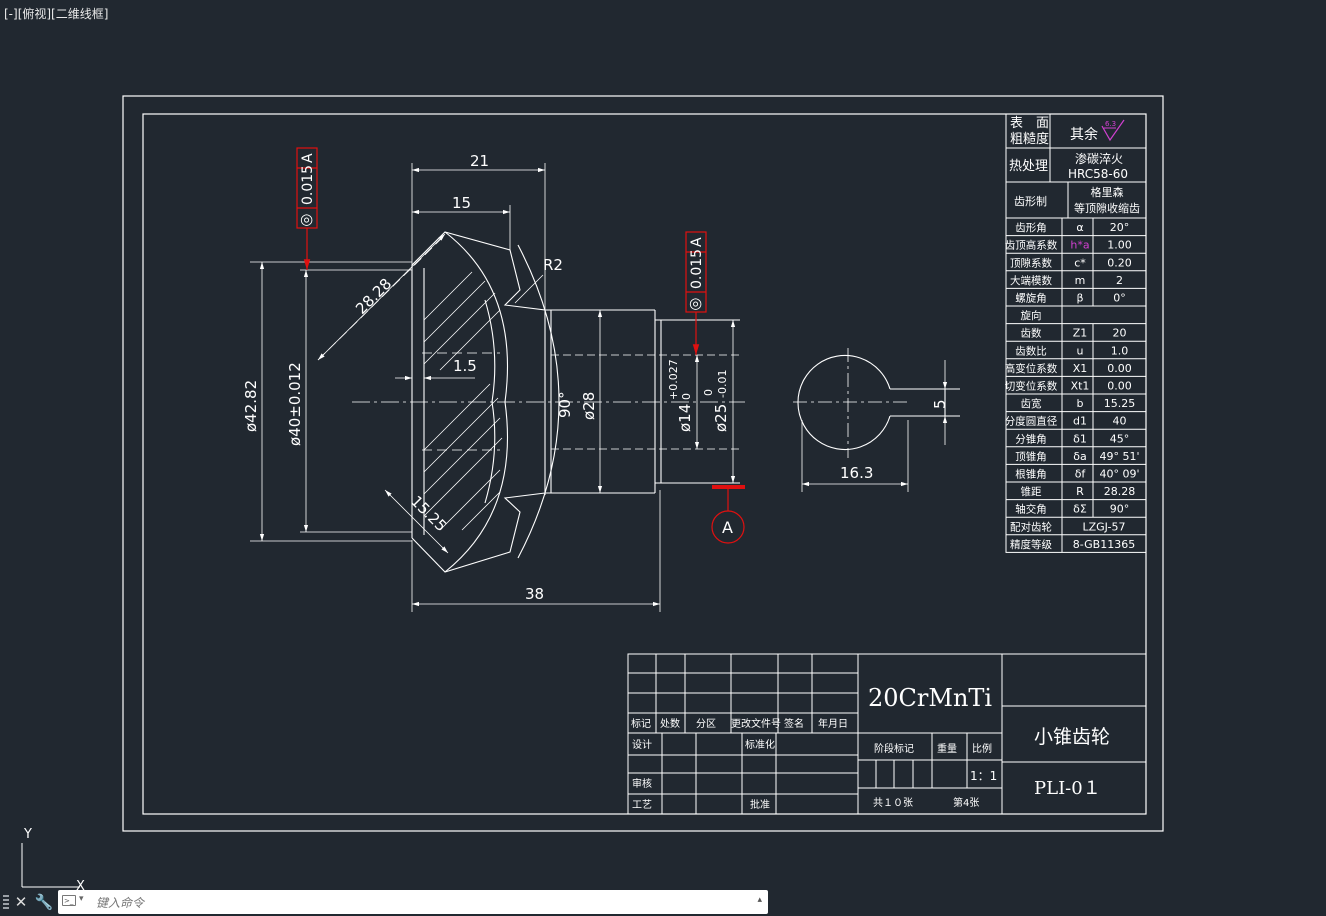 This screenshot has width=1326, height=916. Describe the element at coordinates (1080, 403) in the screenshot. I see `gear-table-row-symbol: b` at that location.